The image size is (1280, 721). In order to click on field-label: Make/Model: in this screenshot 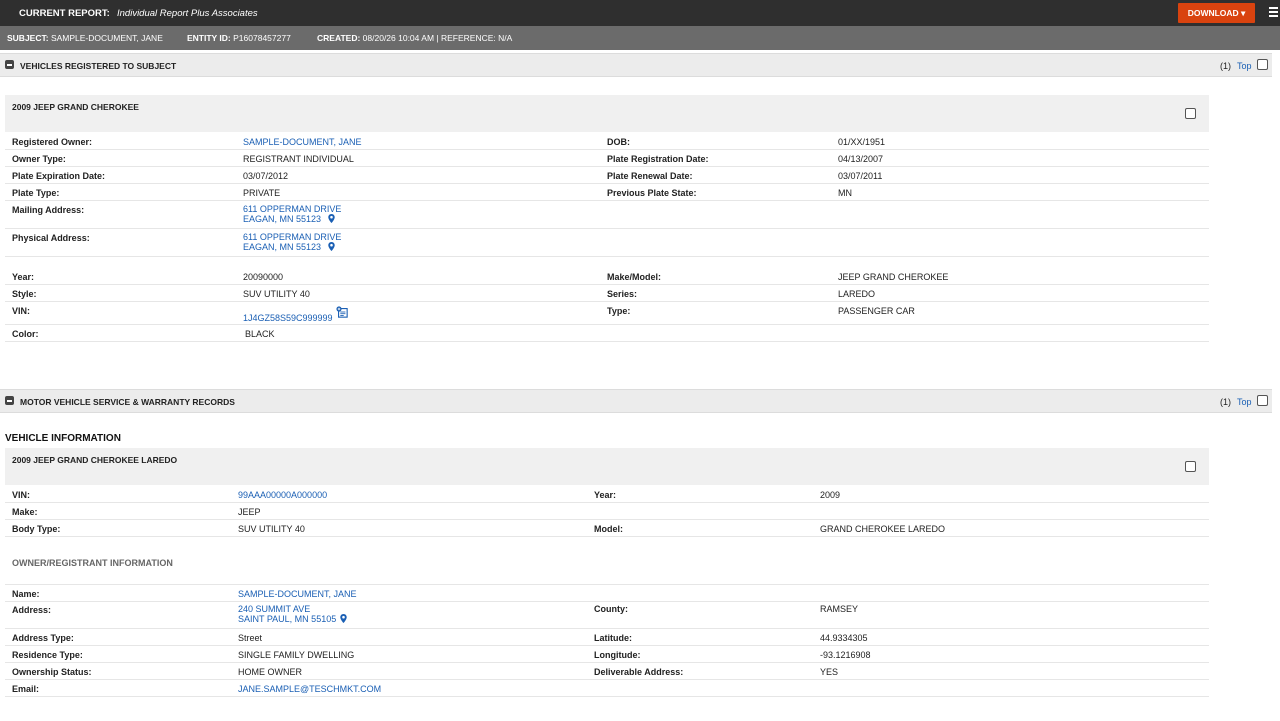, I will do `click(634, 277)`.